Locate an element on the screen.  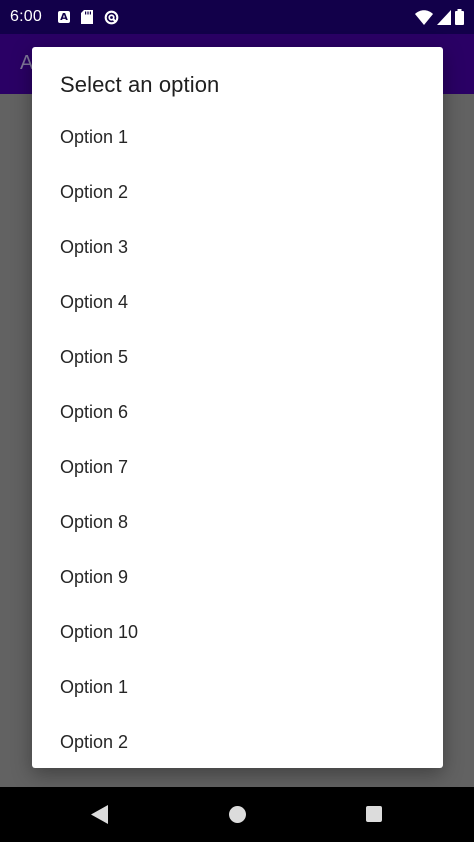
battery-icon is located at coordinates (459, 17).